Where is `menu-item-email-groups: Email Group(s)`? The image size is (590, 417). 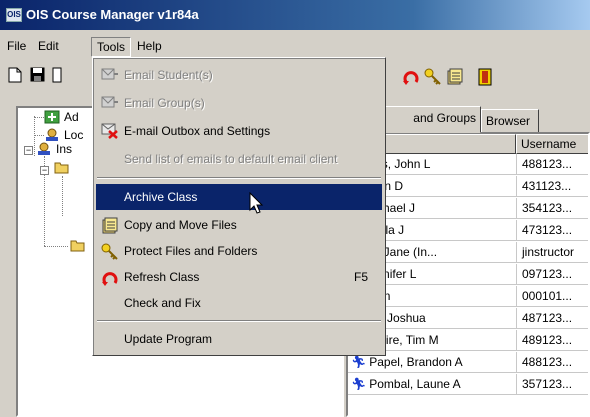 menu-item-email-groups: Email Group(s) is located at coordinates (239, 103).